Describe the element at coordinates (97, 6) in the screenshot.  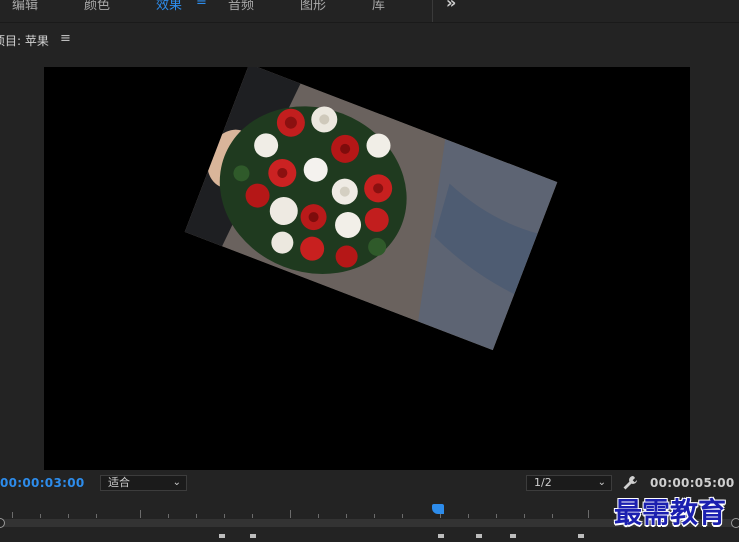
I see `tab-color: 颜色` at that location.